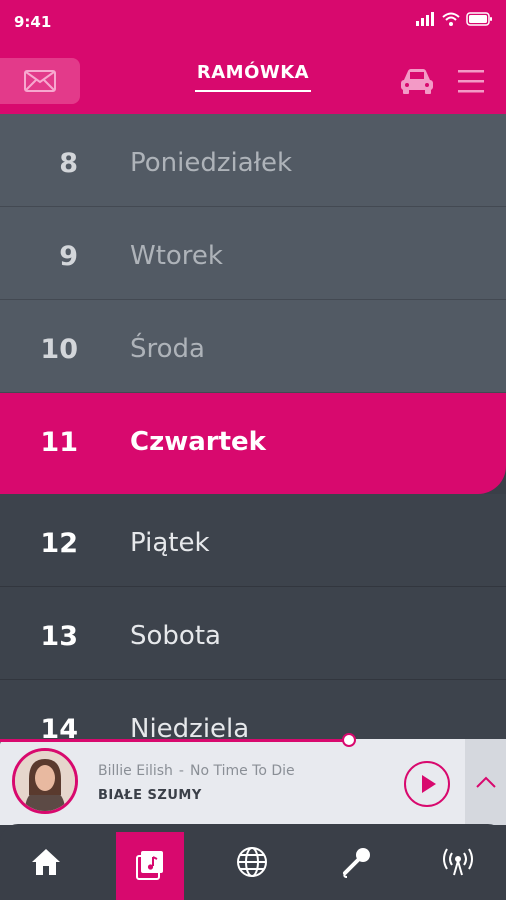 The width and height of the screenshot is (506, 900). What do you see at coordinates (170, 543) in the screenshot?
I see `day-name: Piątek` at bounding box center [170, 543].